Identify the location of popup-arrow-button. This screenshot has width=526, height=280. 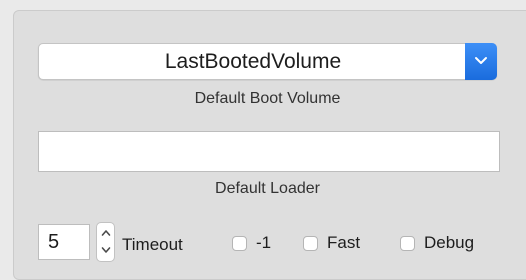
(481, 61).